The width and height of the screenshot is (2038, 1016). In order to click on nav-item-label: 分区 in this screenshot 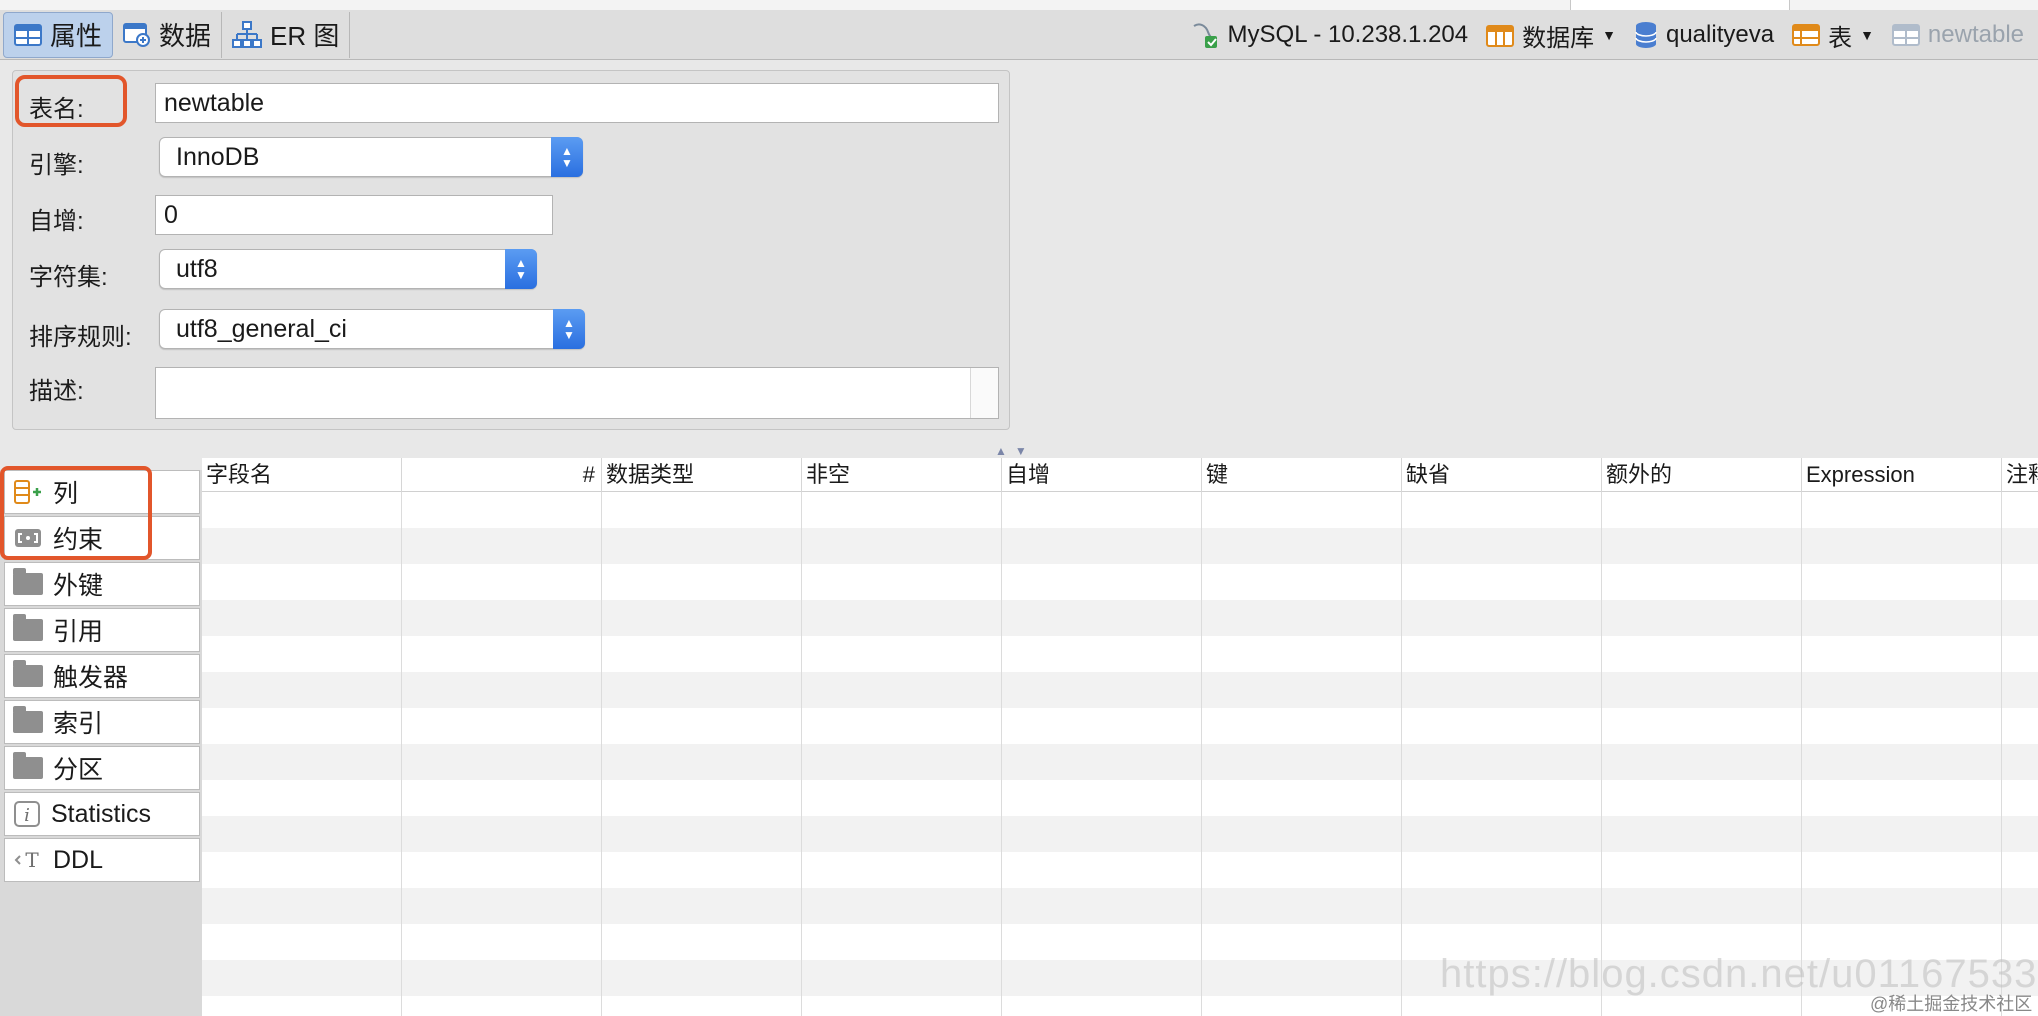, I will do `click(78, 770)`.